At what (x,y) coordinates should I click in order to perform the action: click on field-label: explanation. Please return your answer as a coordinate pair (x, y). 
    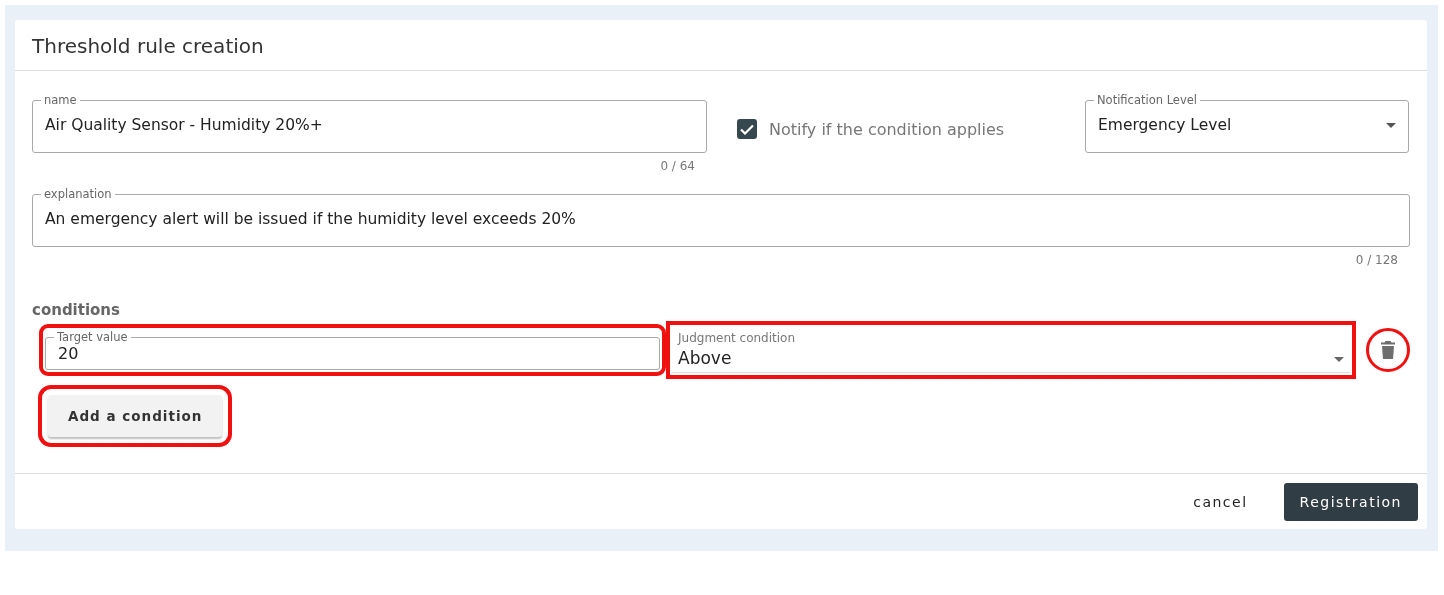
    Looking at the image, I should click on (78, 194).